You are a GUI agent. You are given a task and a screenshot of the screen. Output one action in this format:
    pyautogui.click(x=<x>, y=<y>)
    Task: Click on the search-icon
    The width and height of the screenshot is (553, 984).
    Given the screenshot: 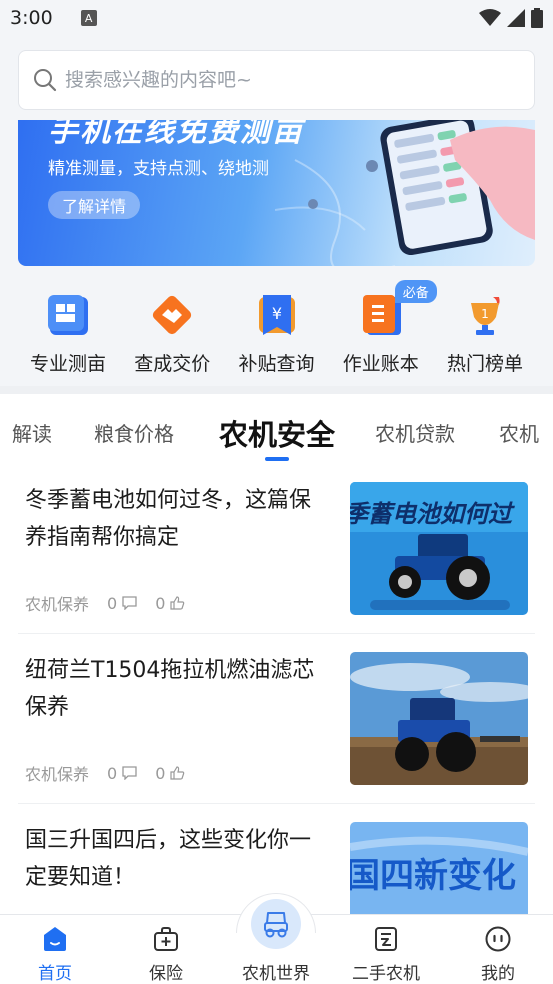 What is the action you would take?
    pyautogui.click(x=45, y=80)
    